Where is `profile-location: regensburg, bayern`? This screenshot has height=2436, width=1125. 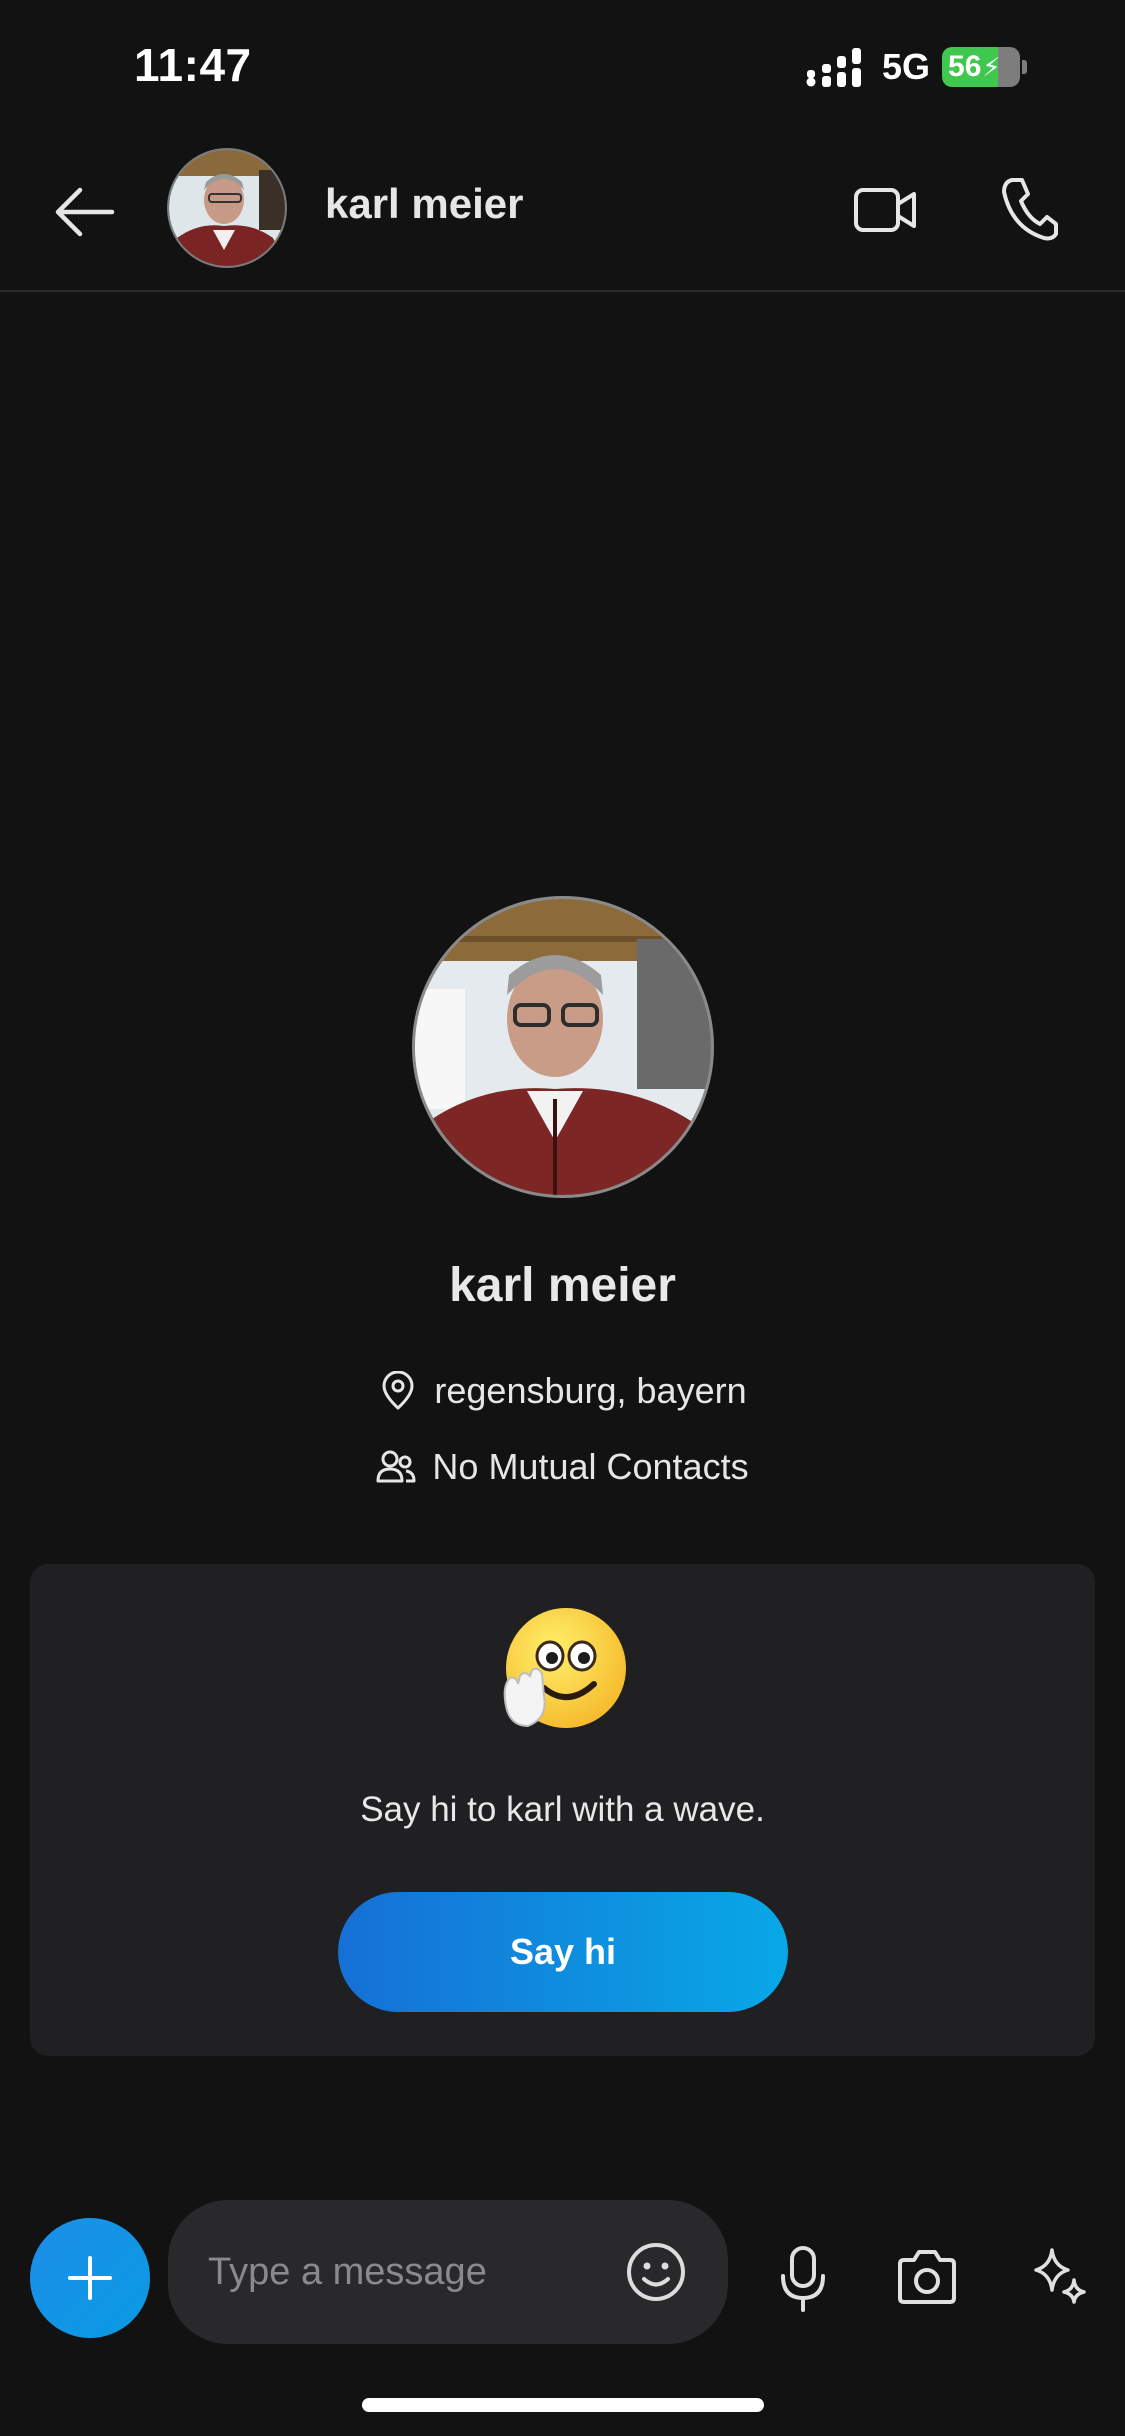
profile-location: regensburg, bayern is located at coordinates (562, 1391).